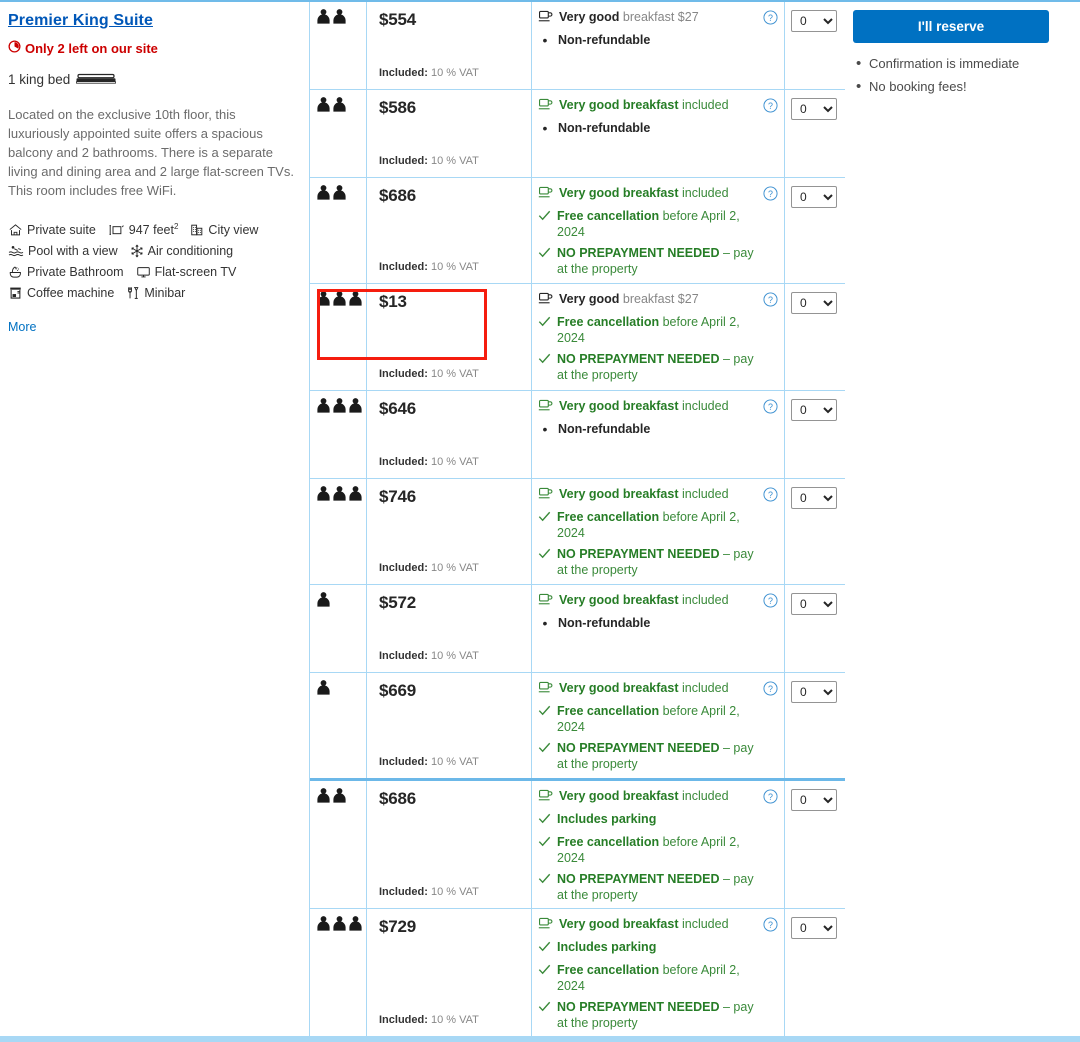 The width and height of the screenshot is (1080, 1042). What do you see at coordinates (66, 272) in the screenshot?
I see `facility-private-bathroom: Private Bathroom` at bounding box center [66, 272].